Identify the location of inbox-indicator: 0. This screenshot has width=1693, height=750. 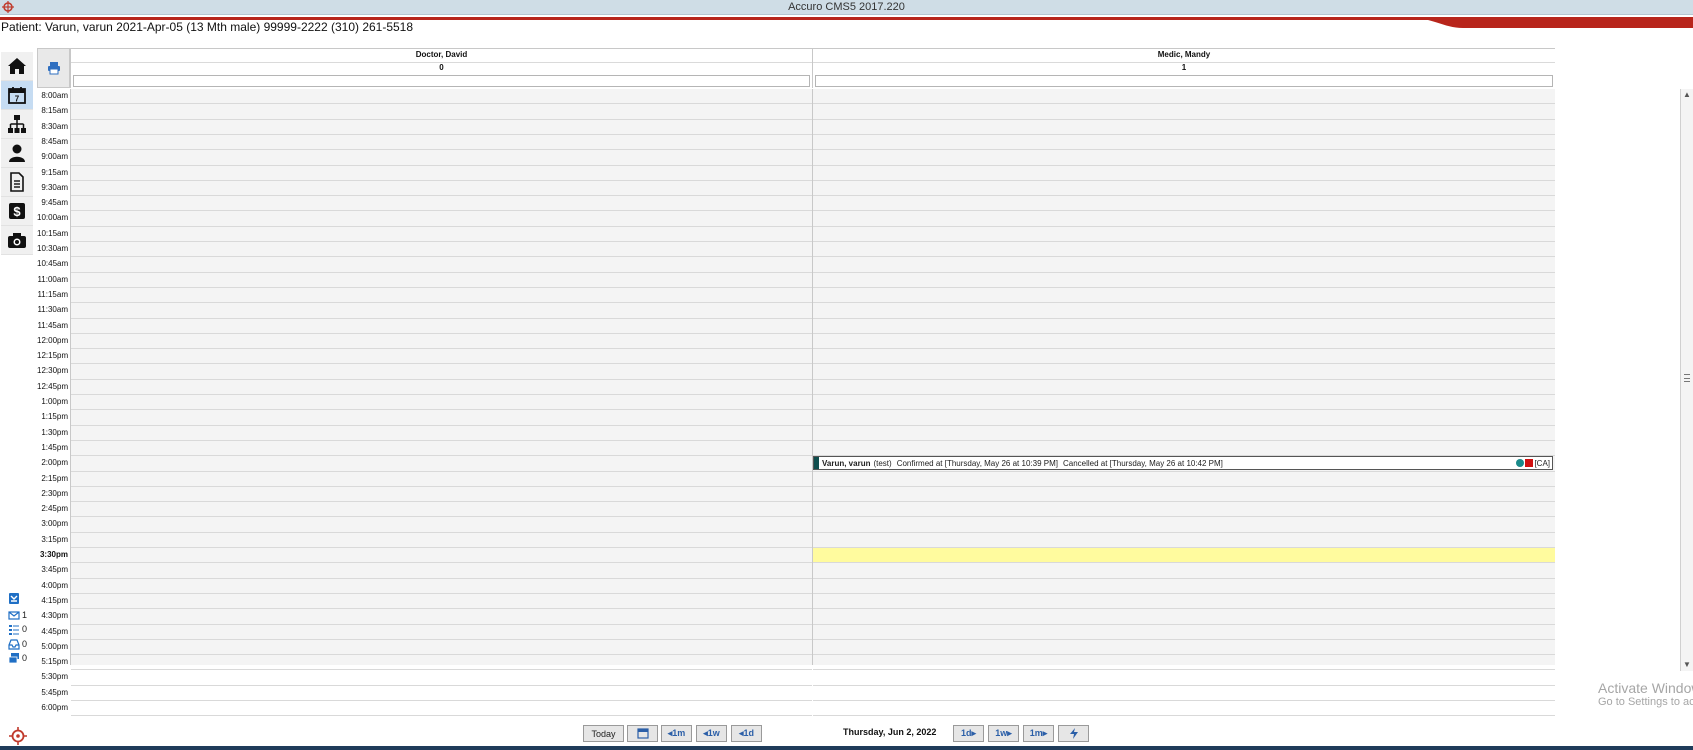
(20, 644).